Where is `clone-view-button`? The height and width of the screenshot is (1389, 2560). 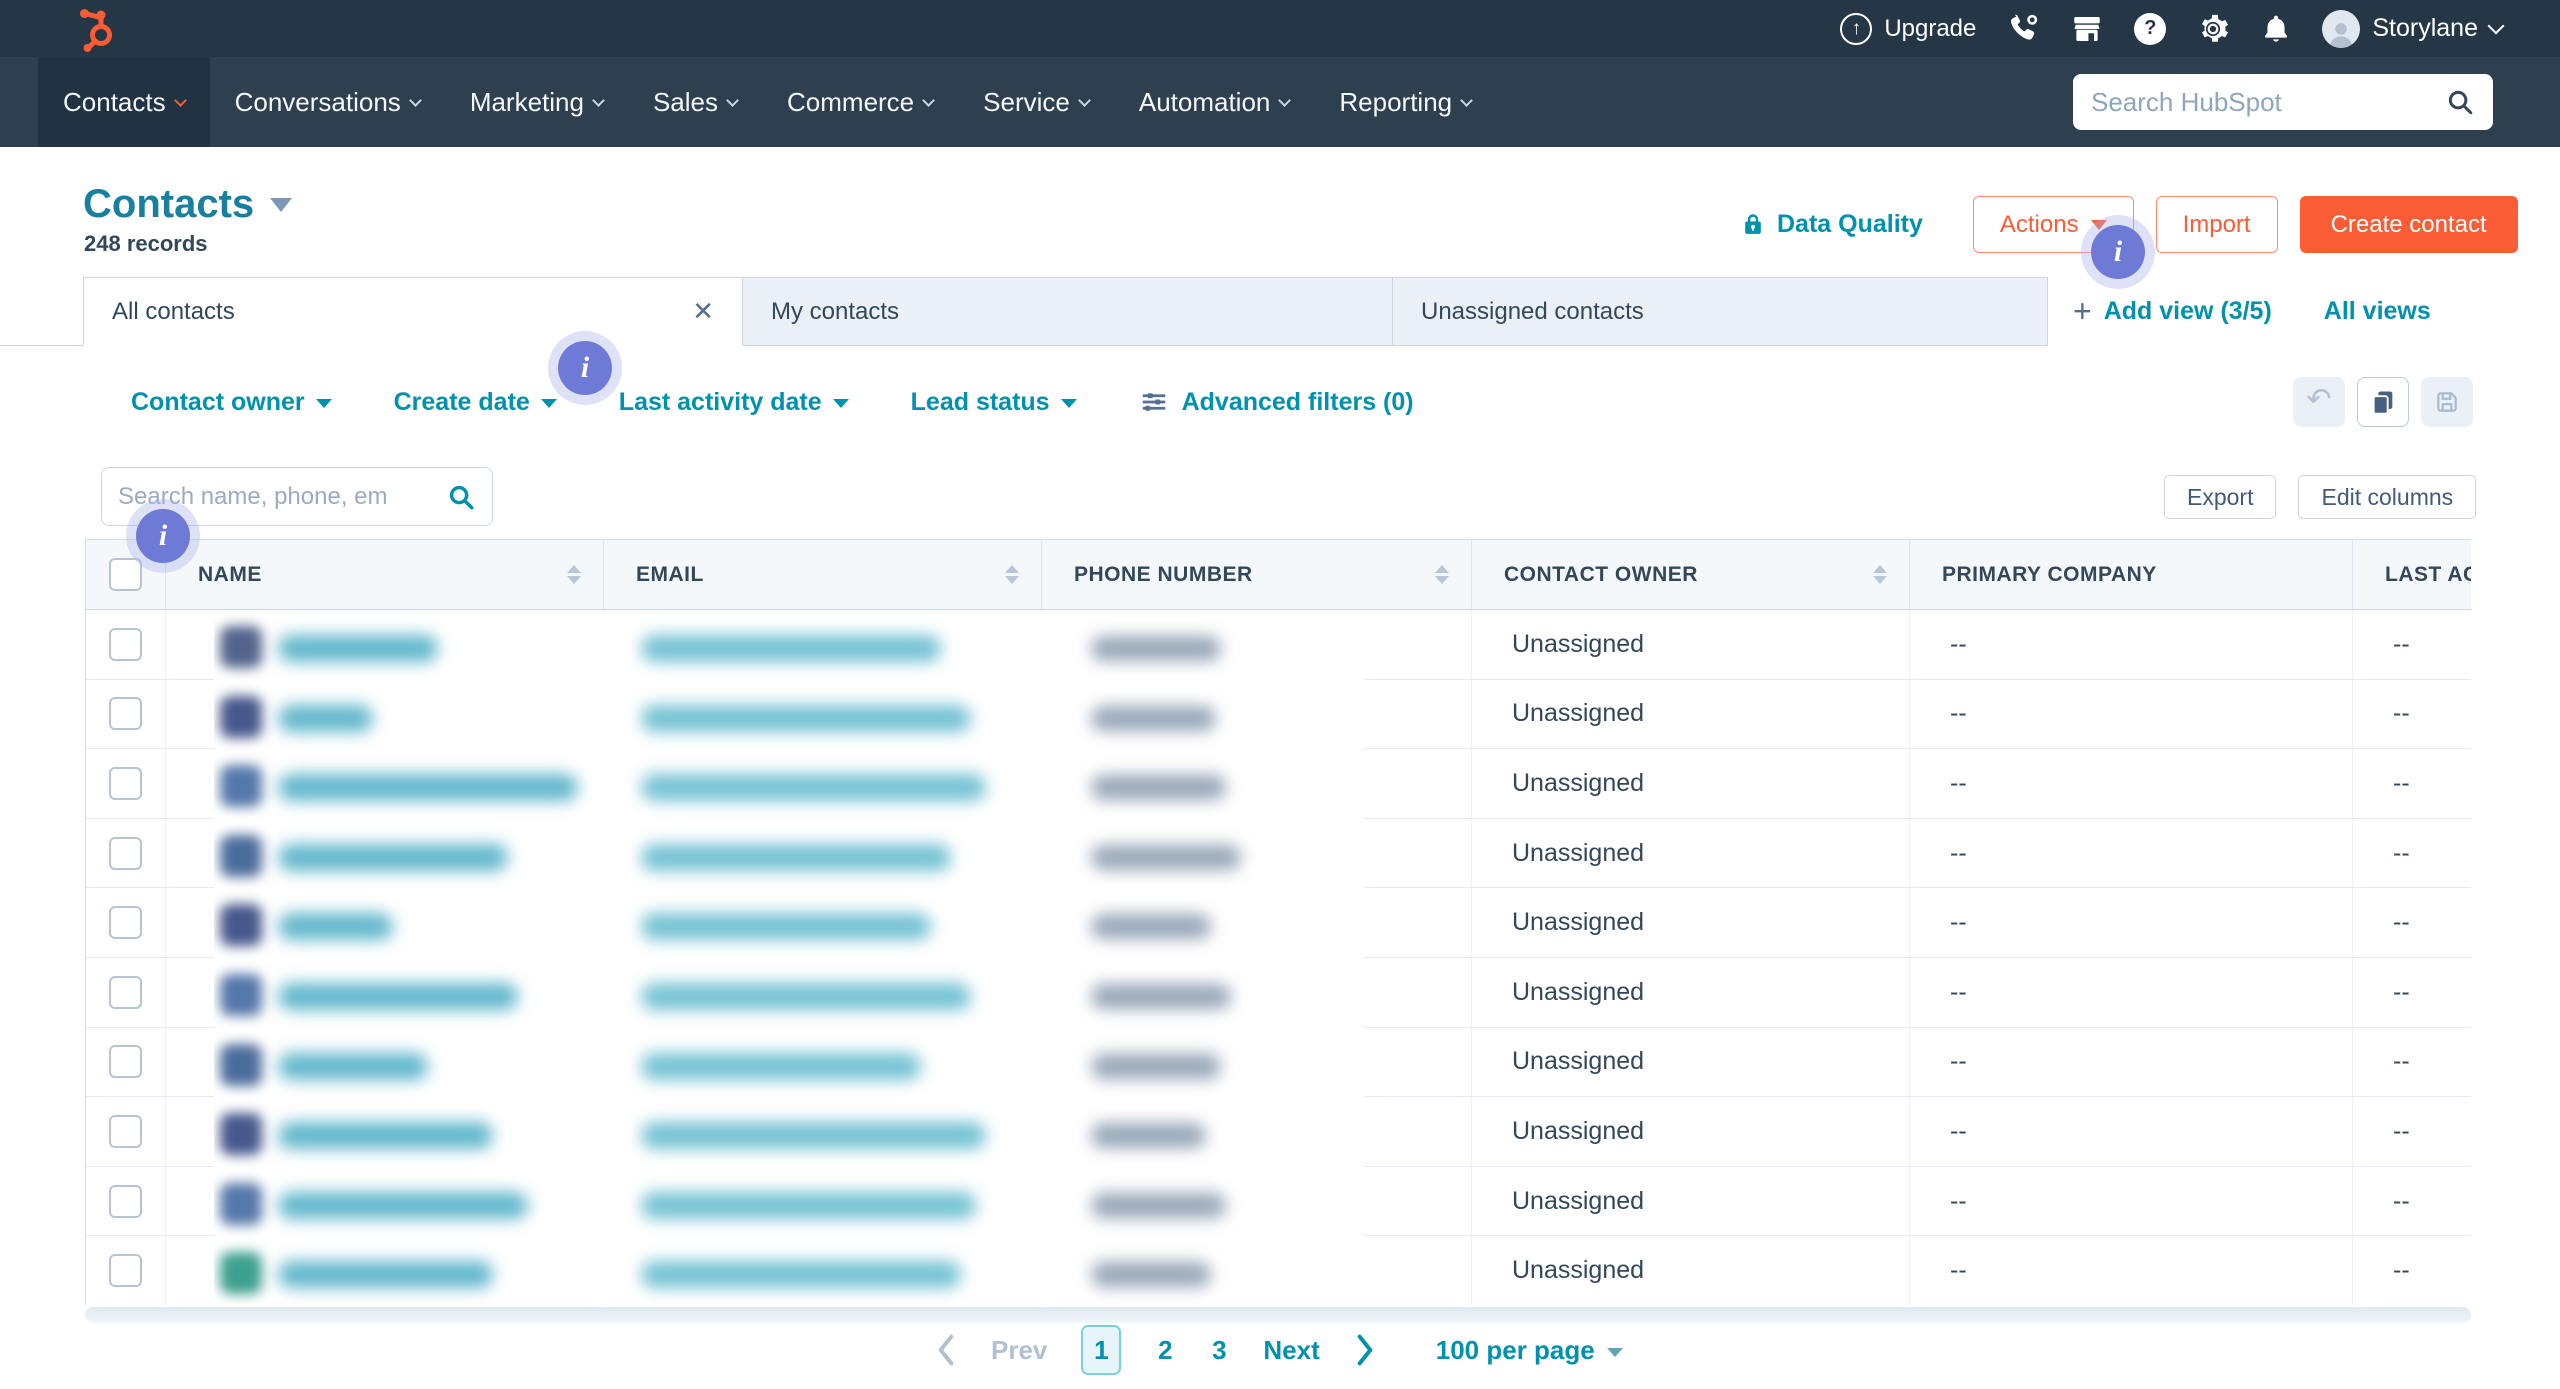 clone-view-button is located at coordinates (2383, 402).